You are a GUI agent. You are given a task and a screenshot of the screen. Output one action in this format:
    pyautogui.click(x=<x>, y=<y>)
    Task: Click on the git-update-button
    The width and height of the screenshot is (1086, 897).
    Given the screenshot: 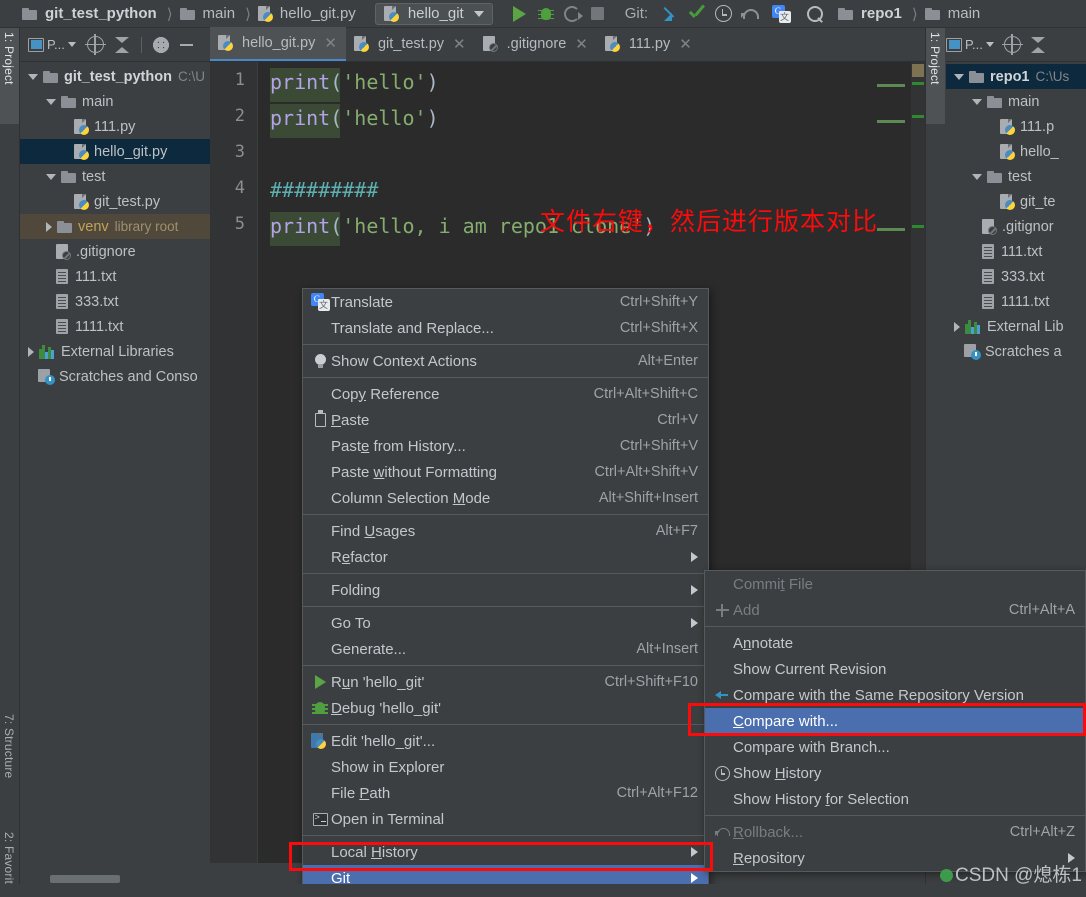 What is the action you would take?
    pyautogui.click(x=671, y=14)
    